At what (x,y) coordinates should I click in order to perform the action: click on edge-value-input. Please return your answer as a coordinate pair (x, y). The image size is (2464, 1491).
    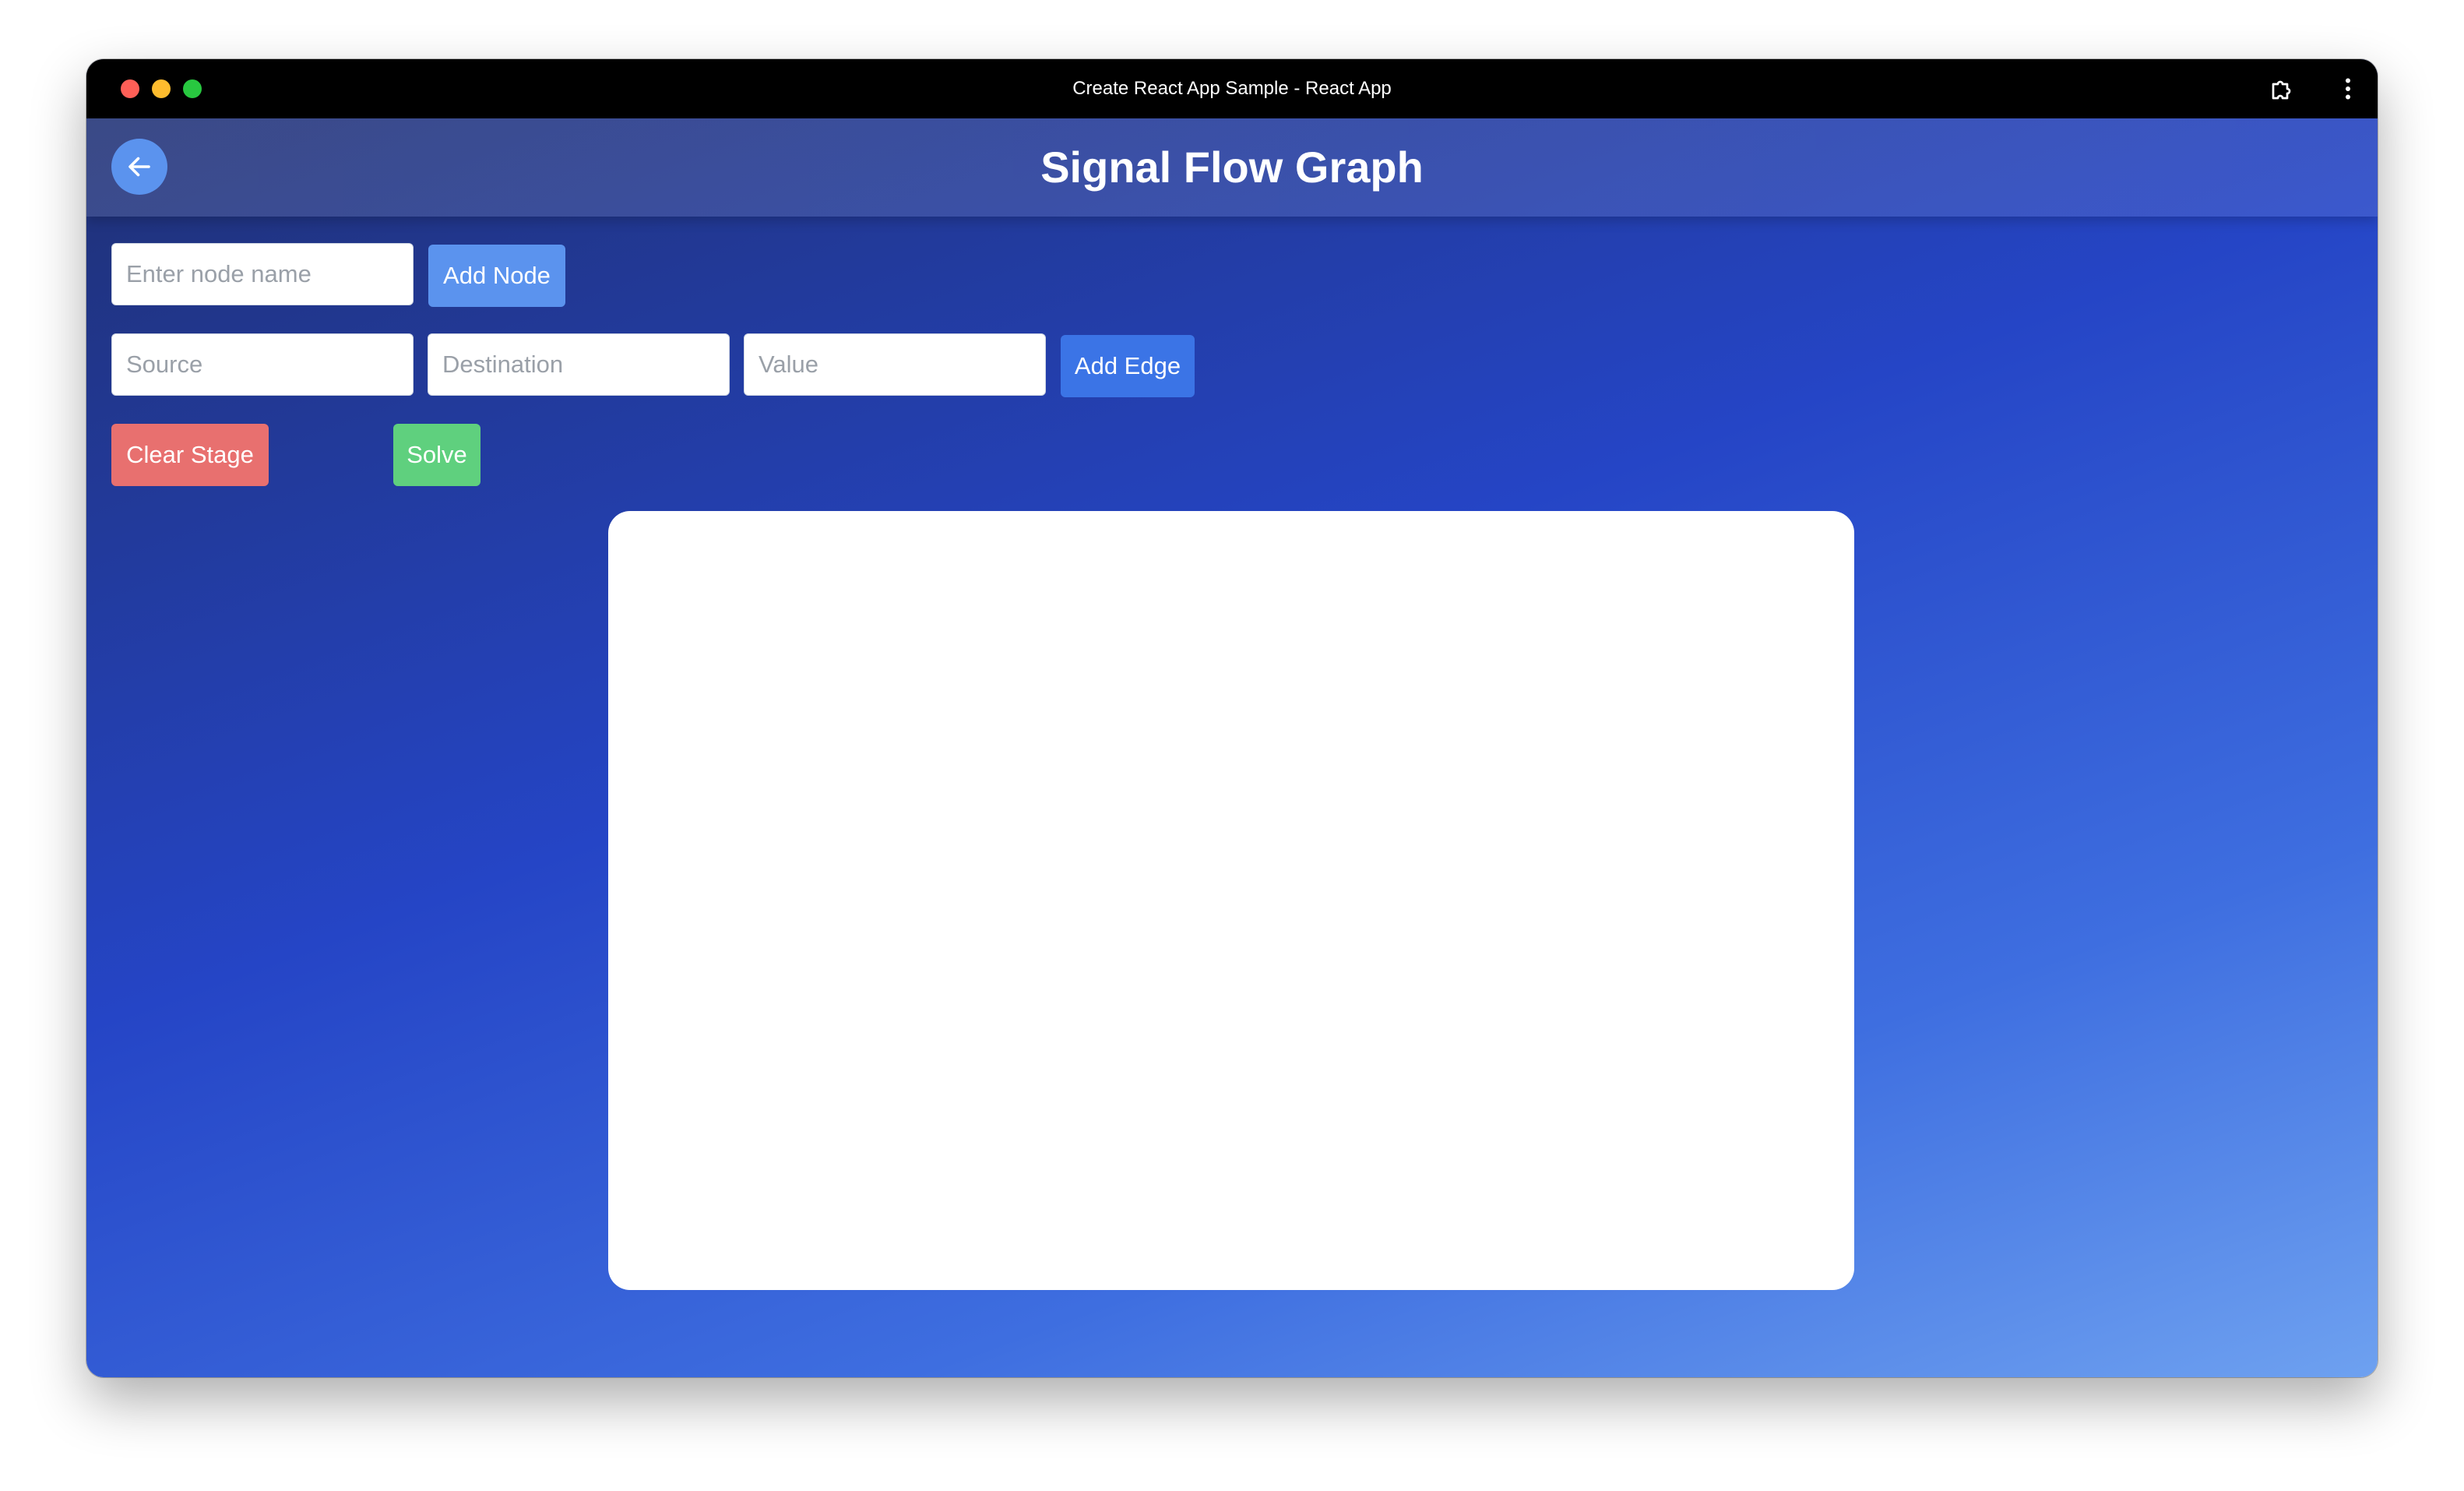
    Looking at the image, I should click on (895, 364).